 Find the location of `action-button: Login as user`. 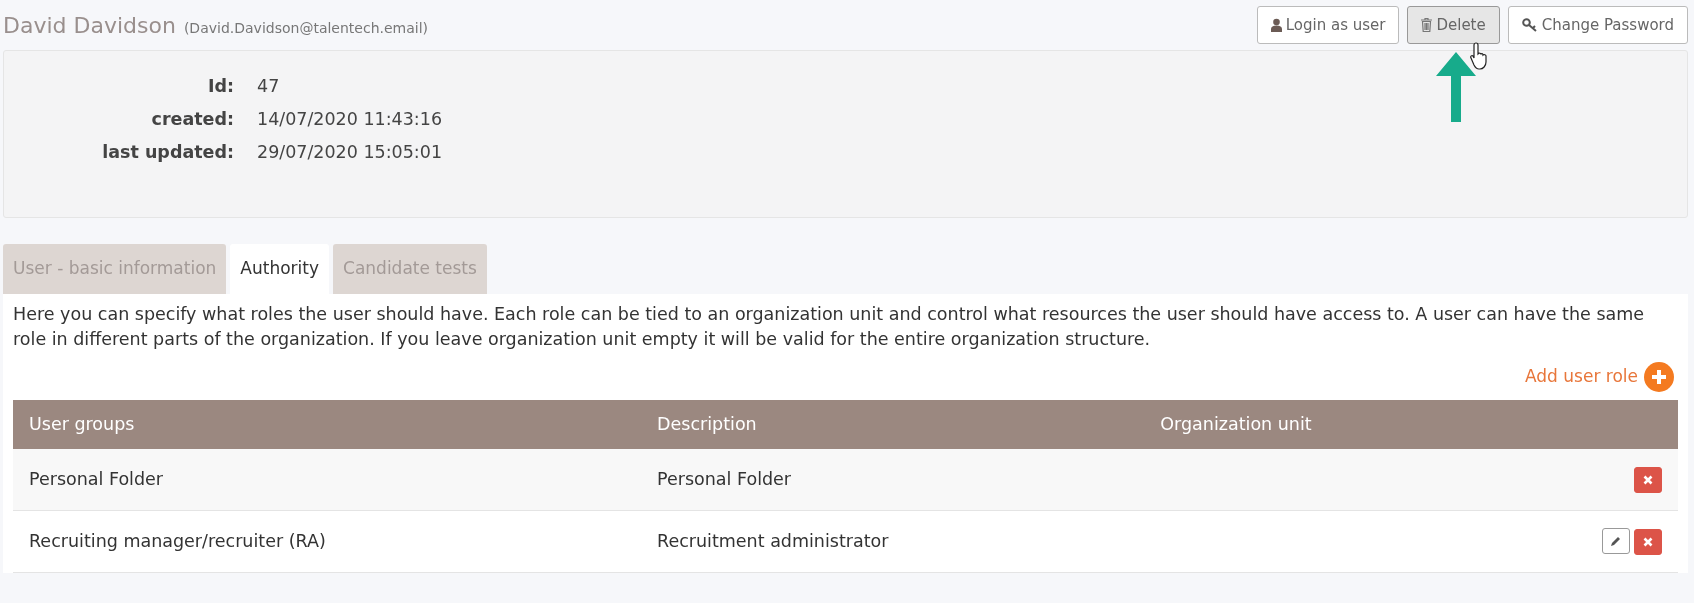

action-button: Login as user is located at coordinates (1328, 25).